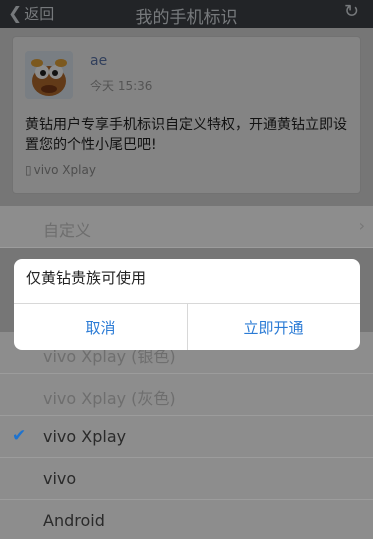 This screenshot has width=373, height=539. I want to click on option-vivo-xplay: ✔ vivo Xplay, so click(186, 437).